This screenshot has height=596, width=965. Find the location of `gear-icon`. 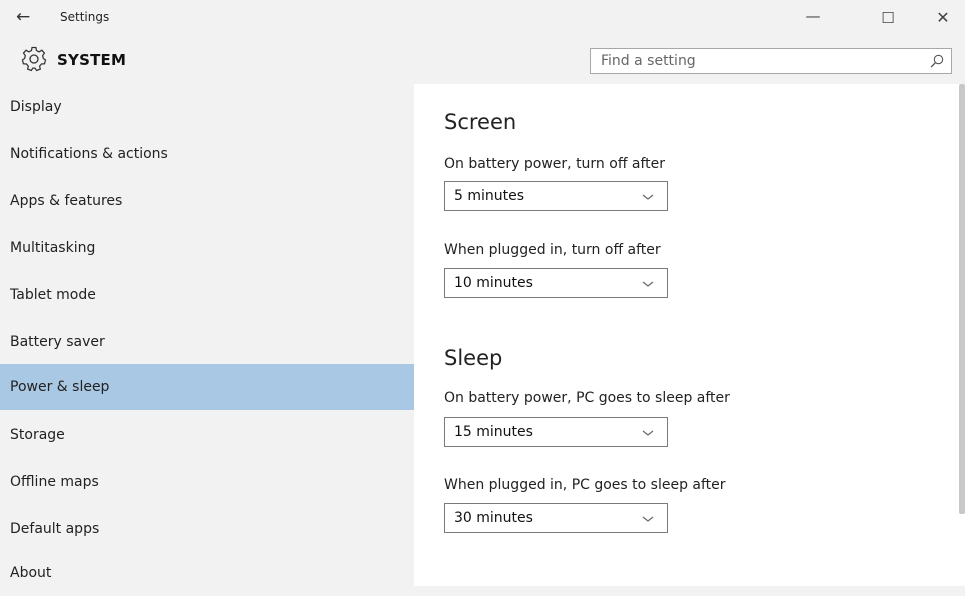

gear-icon is located at coordinates (34, 59).